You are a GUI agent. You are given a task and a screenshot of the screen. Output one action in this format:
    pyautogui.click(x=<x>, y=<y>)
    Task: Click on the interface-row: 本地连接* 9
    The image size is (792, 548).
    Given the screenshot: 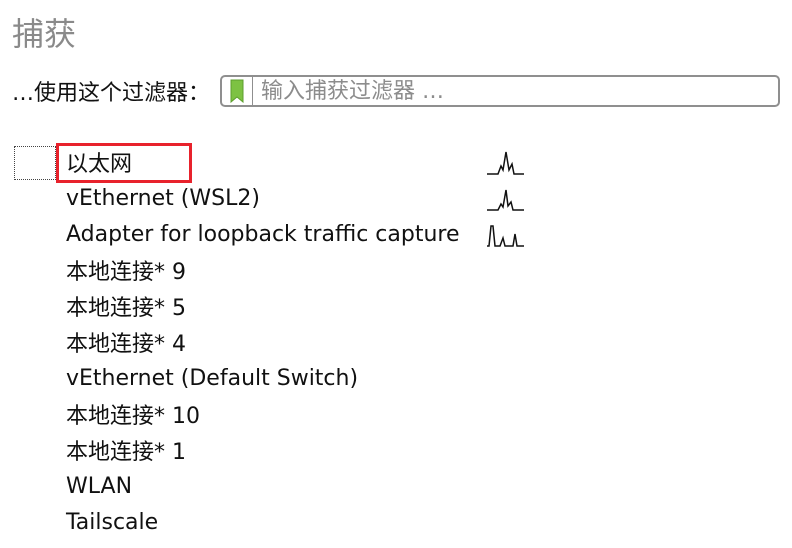 What is the action you would take?
    pyautogui.click(x=263, y=270)
    